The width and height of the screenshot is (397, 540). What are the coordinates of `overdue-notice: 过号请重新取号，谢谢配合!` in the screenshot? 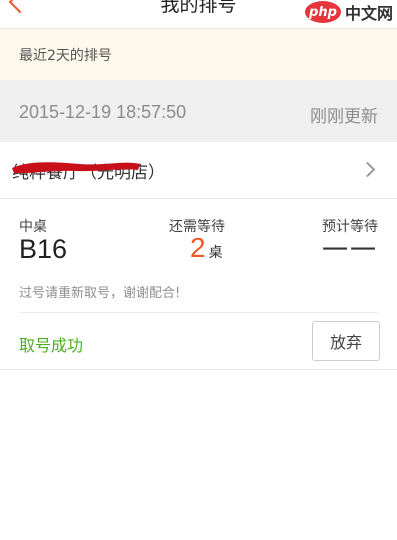 It's located at (100, 293).